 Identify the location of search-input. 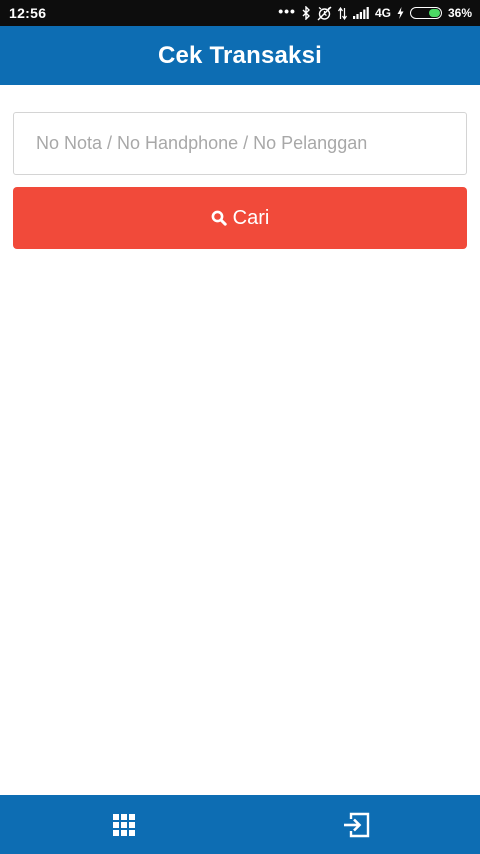
(240, 143).